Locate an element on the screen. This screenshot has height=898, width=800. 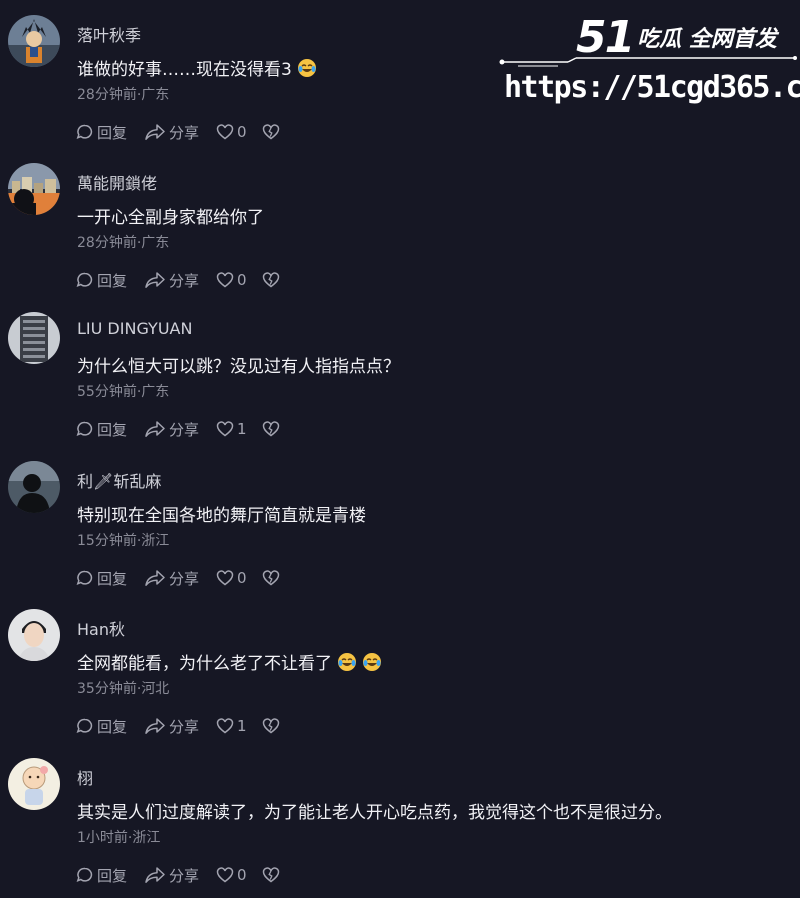
watermark-url: https://51cgd365.com is located at coordinates (652, 87).